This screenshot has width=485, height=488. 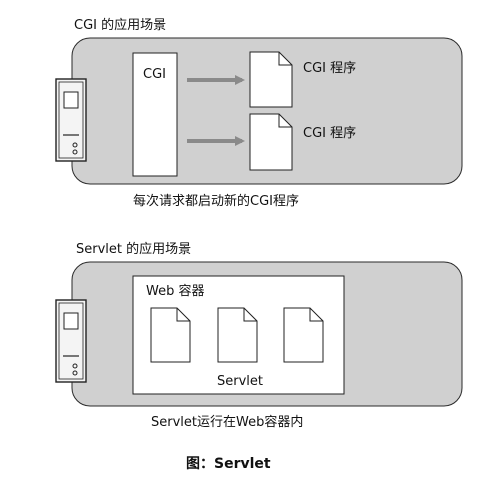 What do you see at coordinates (120, 25) in the screenshot?
I see `cgi-section-title: CGI 的应用场景` at bounding box center [120, 25].